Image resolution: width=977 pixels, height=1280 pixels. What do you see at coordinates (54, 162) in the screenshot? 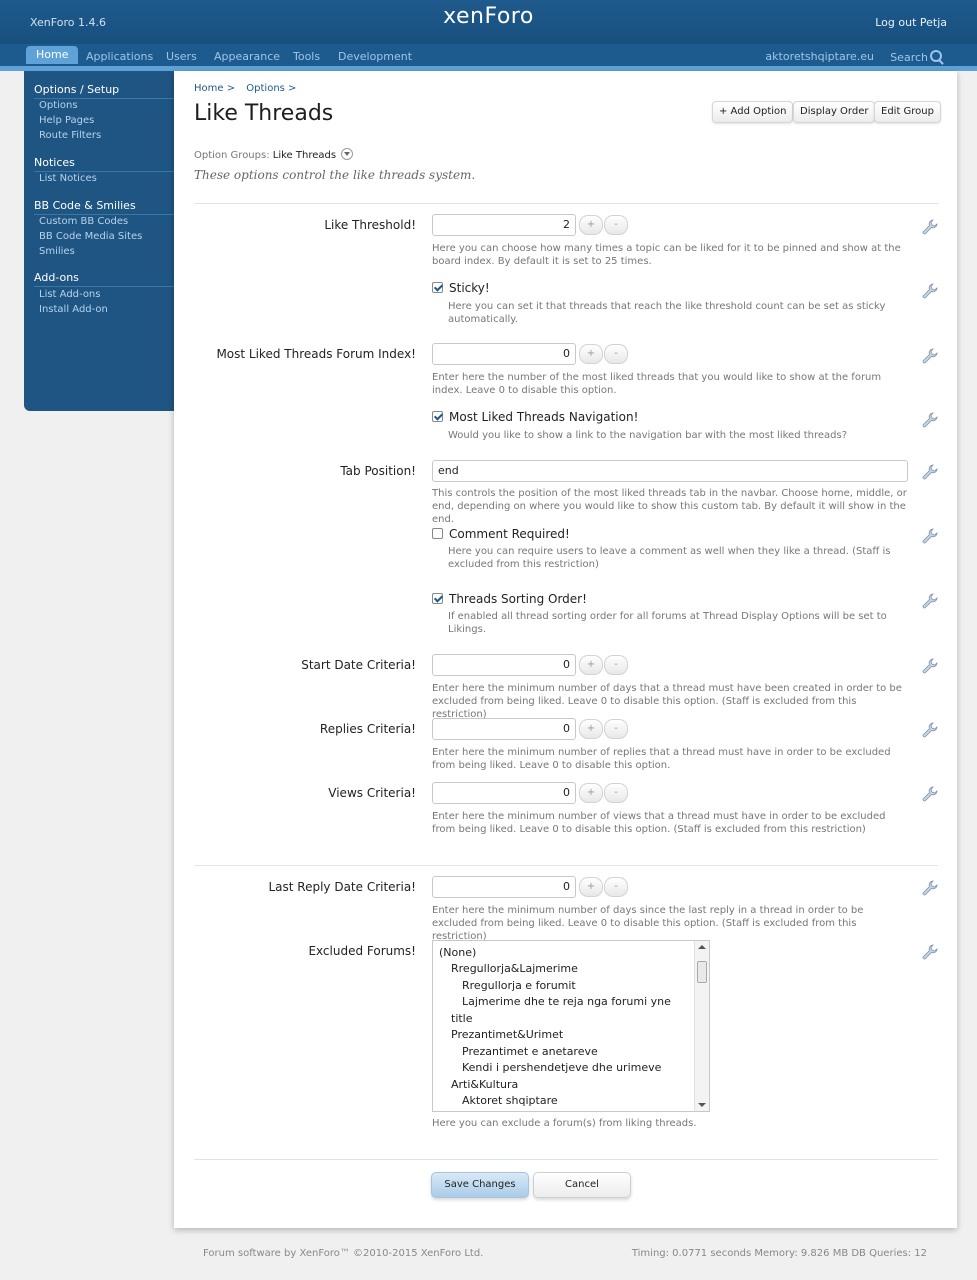
I see `sidebar-heading-notices: Notices` at bounding box center [54, 162].